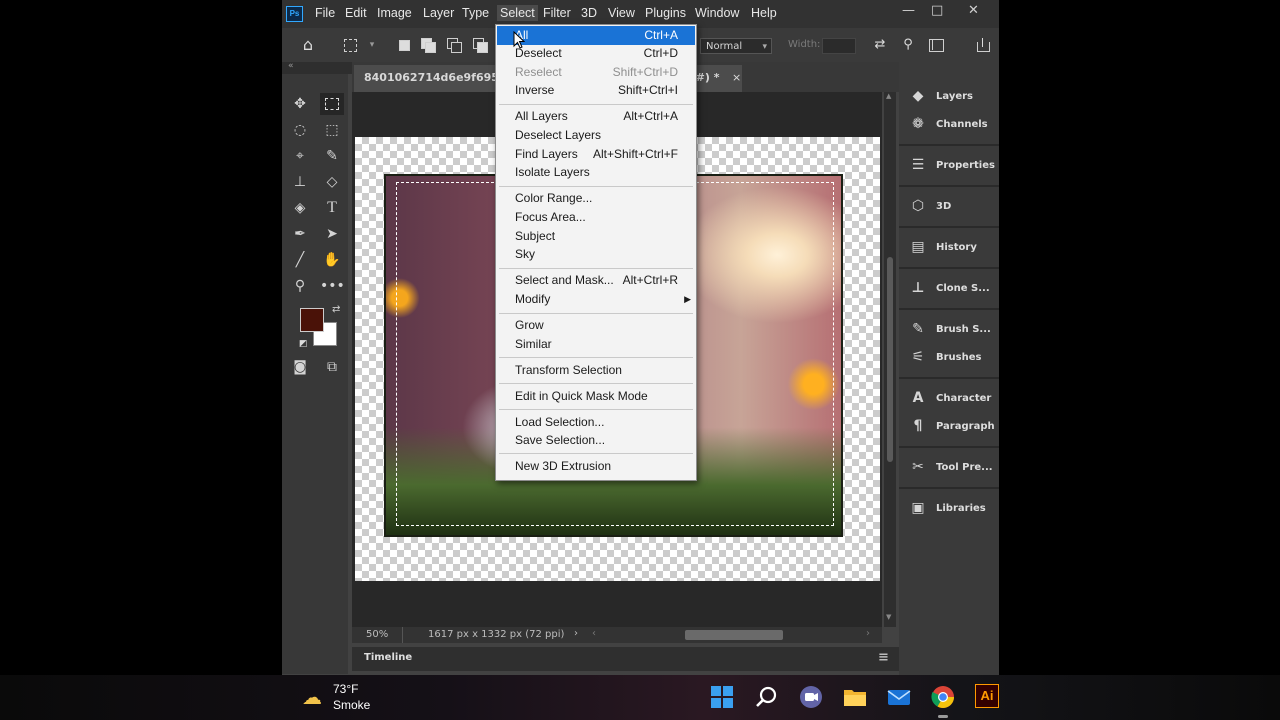  Describe the element at coordinates (480, 45) in the screenshot. I see `intersect-selection-icon` at that location.